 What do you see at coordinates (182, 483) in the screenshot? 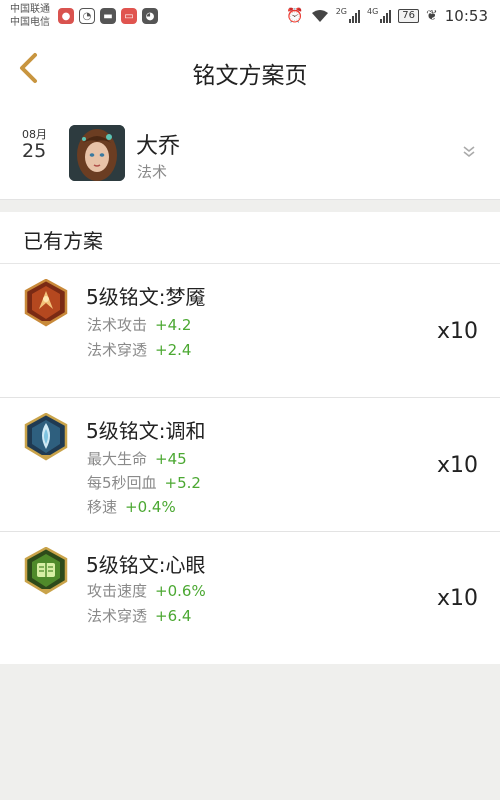
I see `stat-value: +5.2` at bounding box center [182, 483].